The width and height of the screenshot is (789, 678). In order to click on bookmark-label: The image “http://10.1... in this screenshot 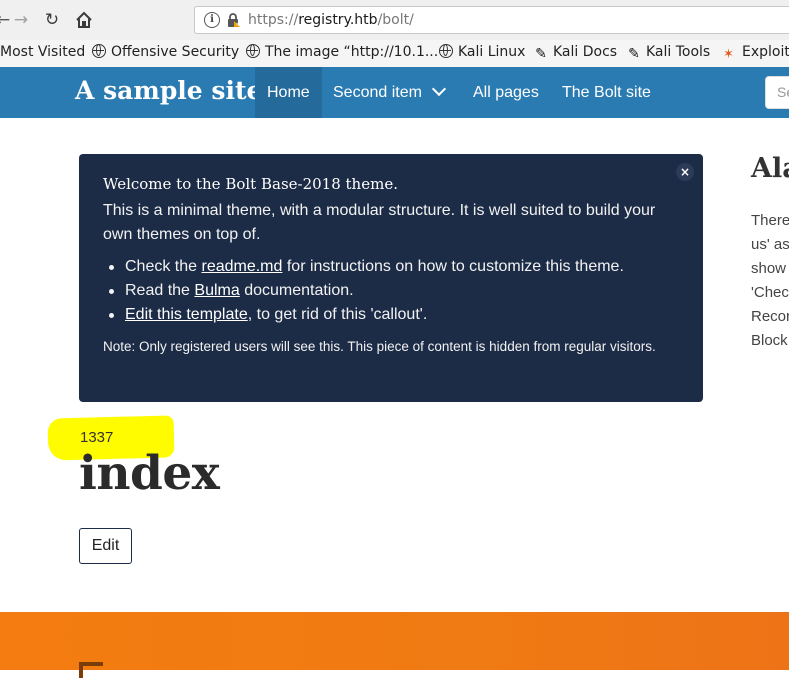, I will do `click(352, 52)`.